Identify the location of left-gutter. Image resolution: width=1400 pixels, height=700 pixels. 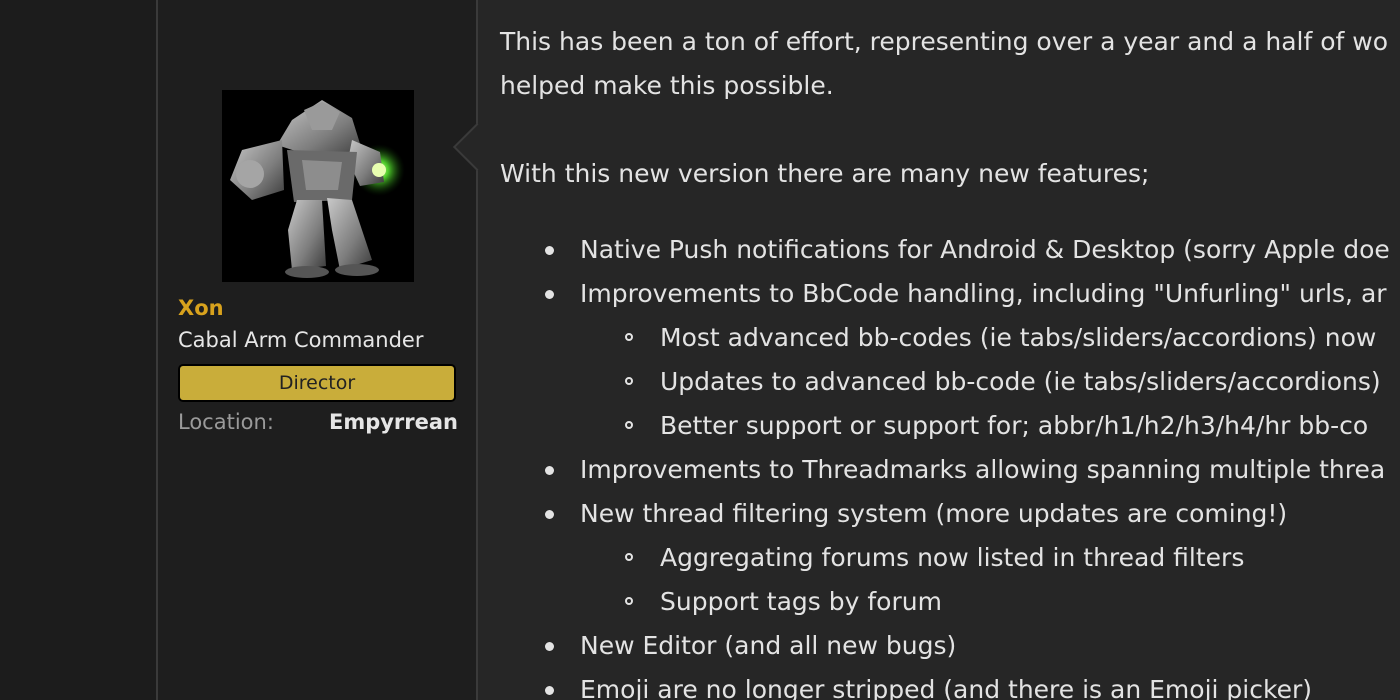
(78, 350).